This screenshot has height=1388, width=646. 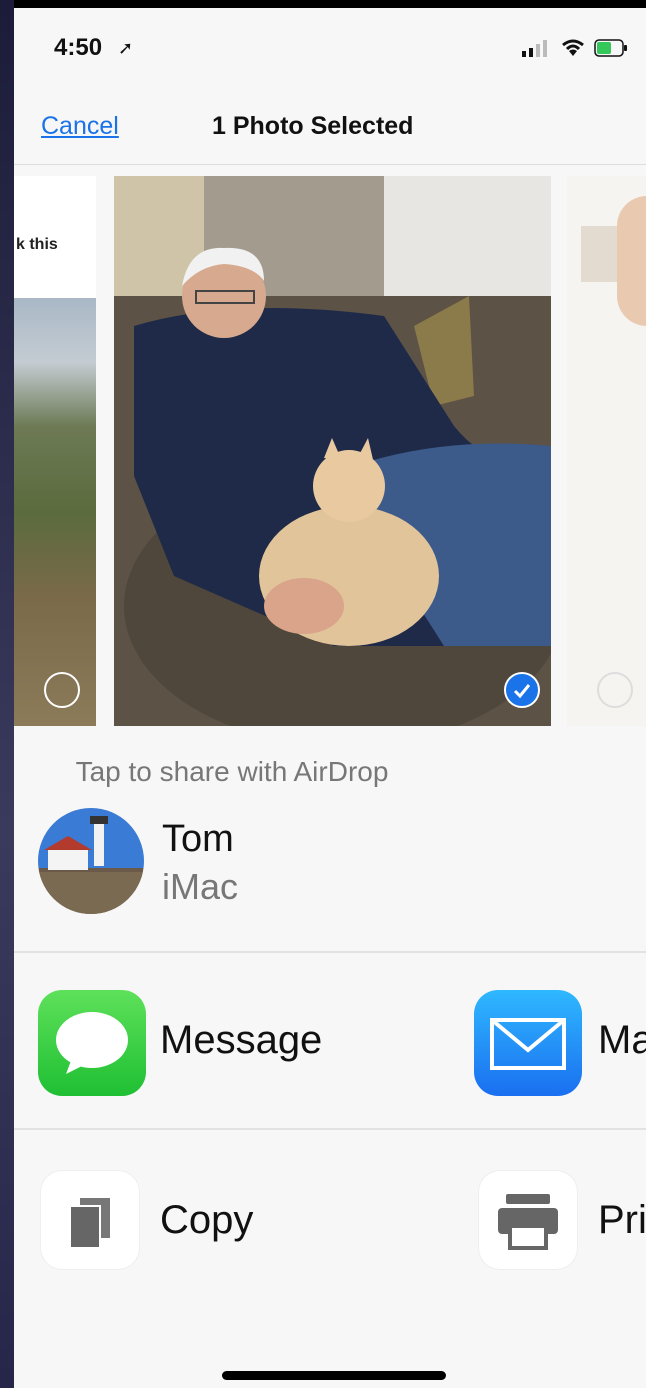 I want to click on share-actions-row: Copy Pri, so click(x=330, y=1223).